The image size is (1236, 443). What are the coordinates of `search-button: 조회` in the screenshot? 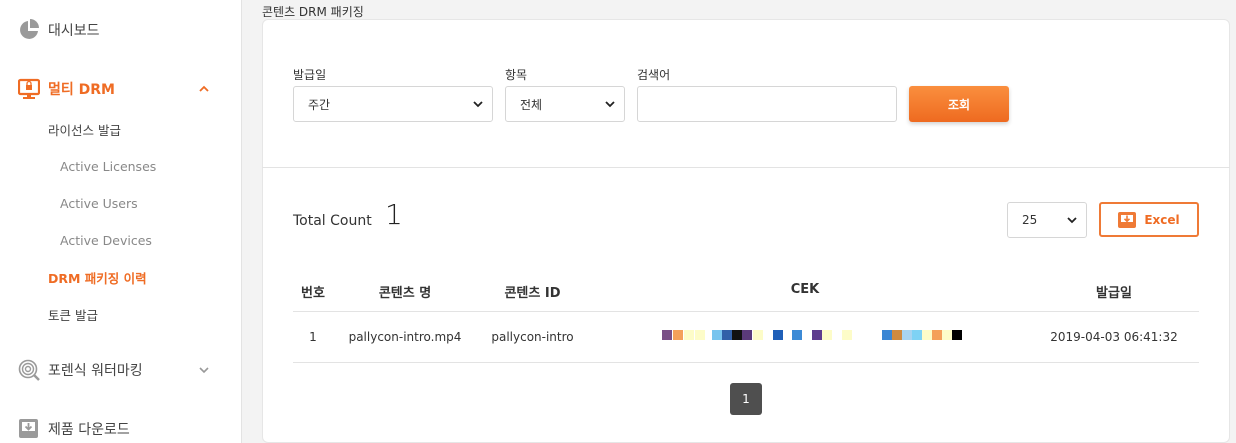 It's located at (959, 104).